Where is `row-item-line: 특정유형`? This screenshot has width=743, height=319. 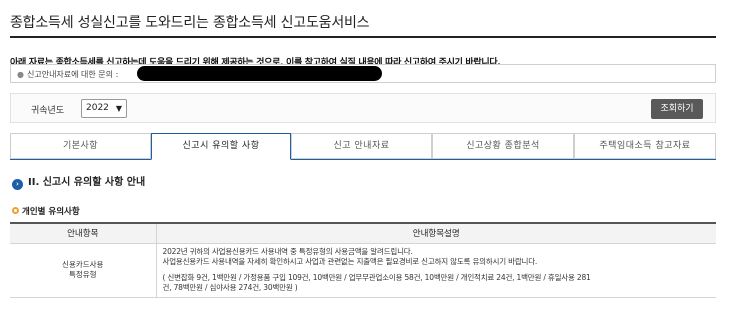
row-item-line: 특정유형 is located at coordinates (82, 274).